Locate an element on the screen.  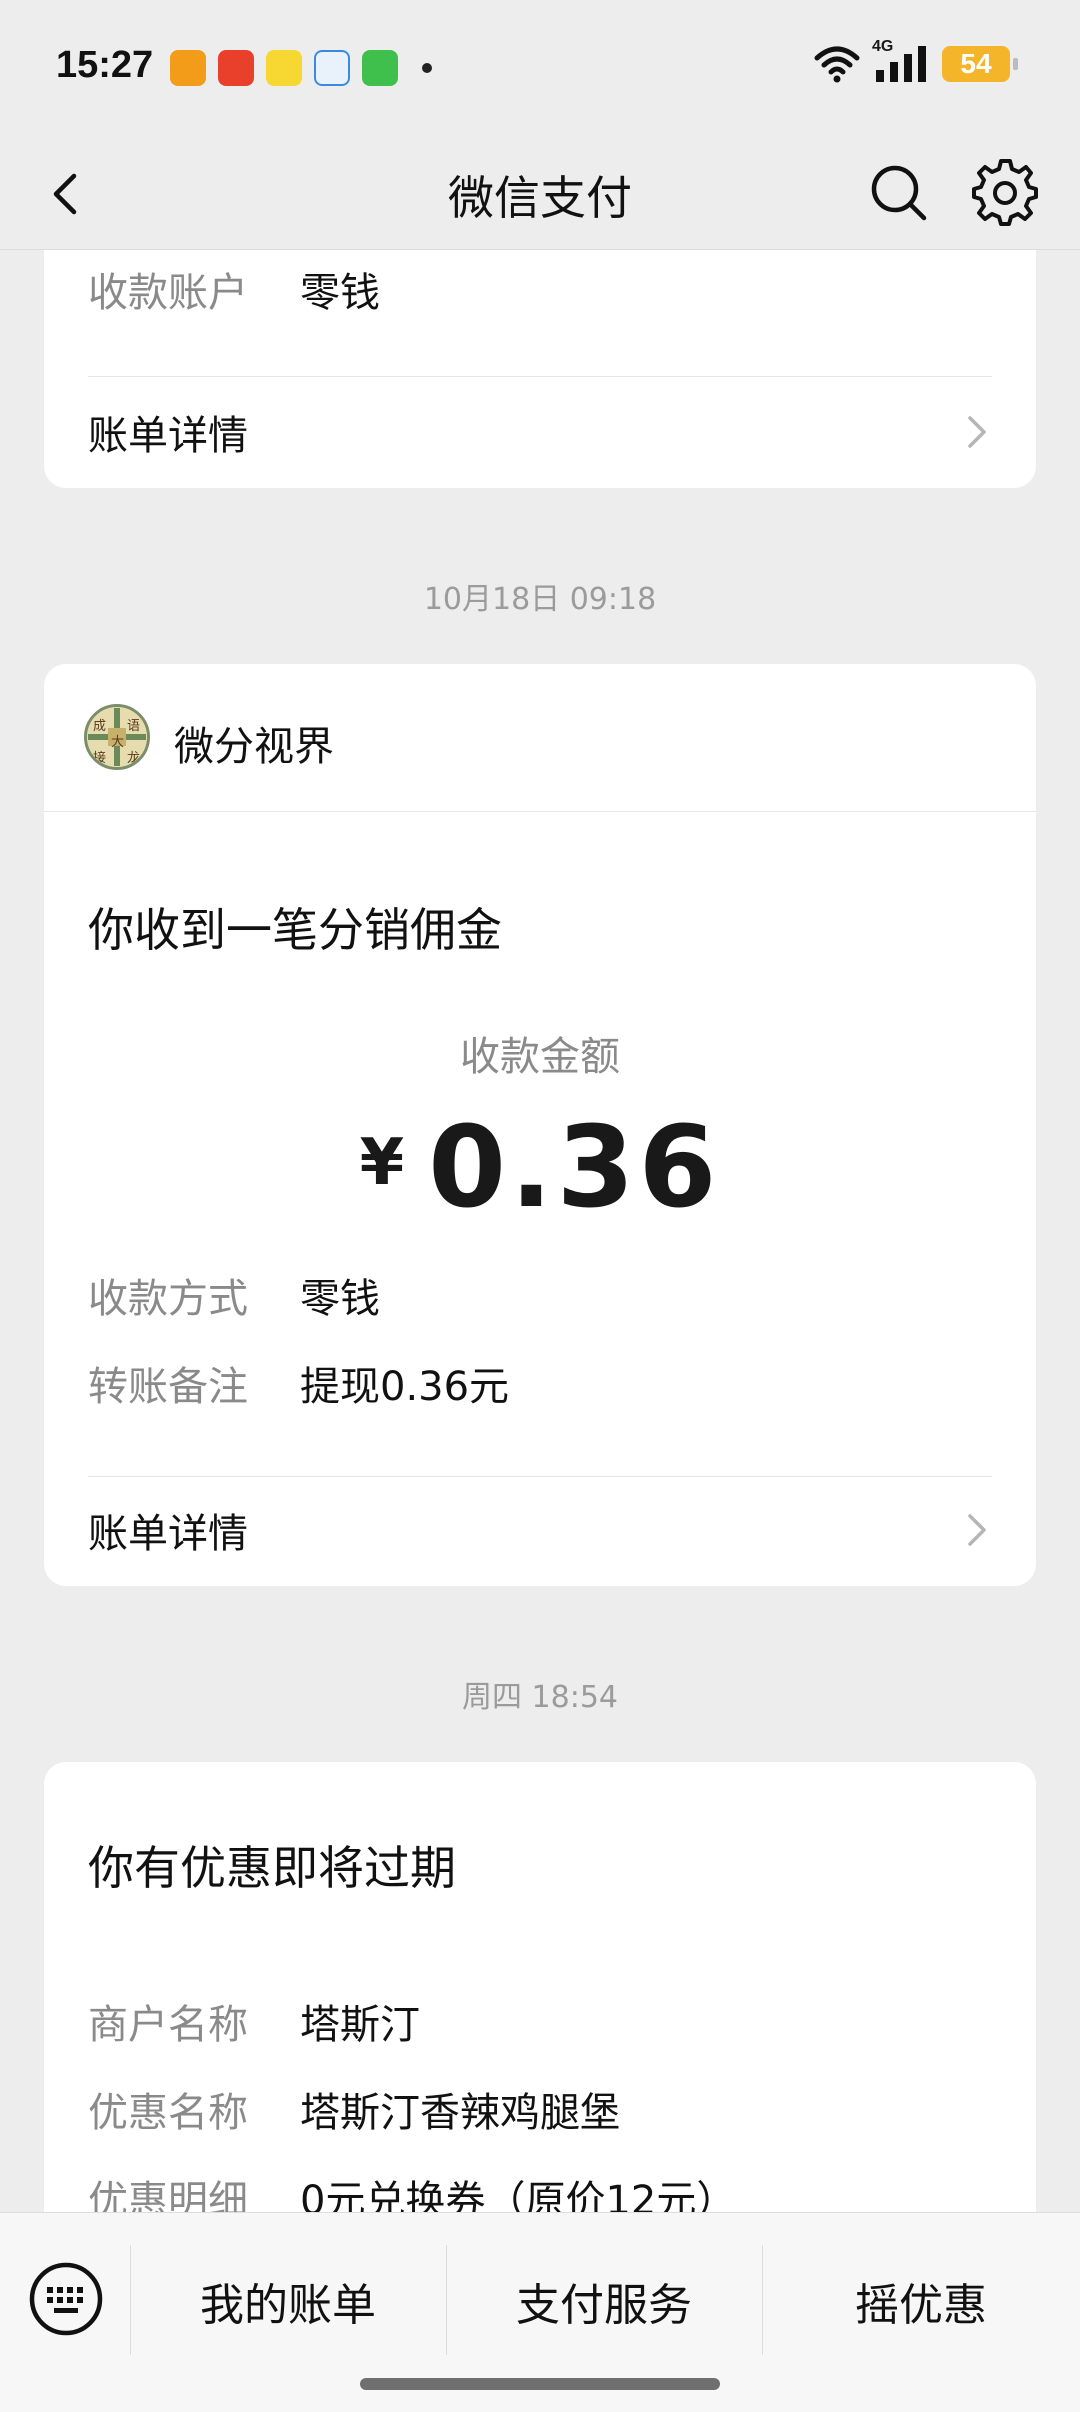
logo-char-3: 大 is located at coordinates (118, 742).